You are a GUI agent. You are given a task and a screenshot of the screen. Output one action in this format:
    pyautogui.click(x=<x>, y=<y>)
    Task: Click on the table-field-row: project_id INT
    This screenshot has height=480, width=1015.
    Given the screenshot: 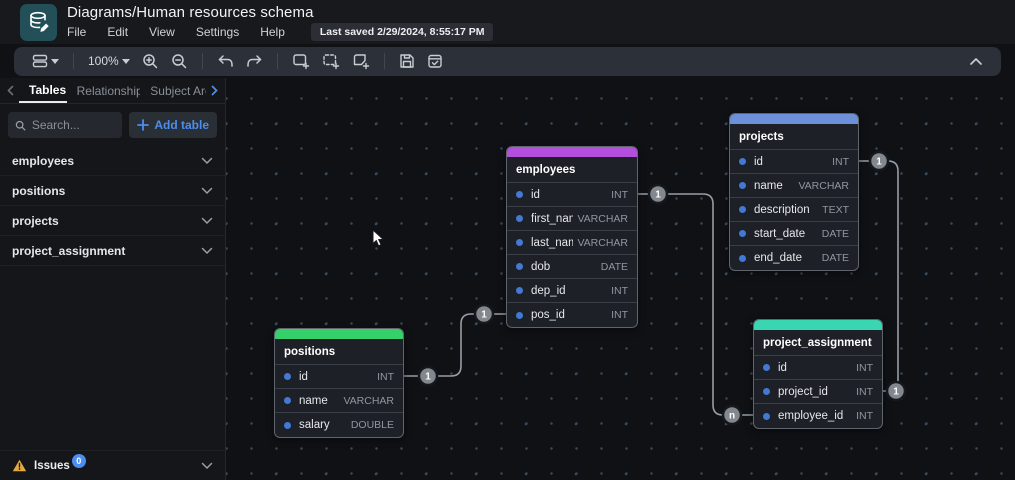 What is the action you would take?
    pyautogui.click(x=818, y=392)
    